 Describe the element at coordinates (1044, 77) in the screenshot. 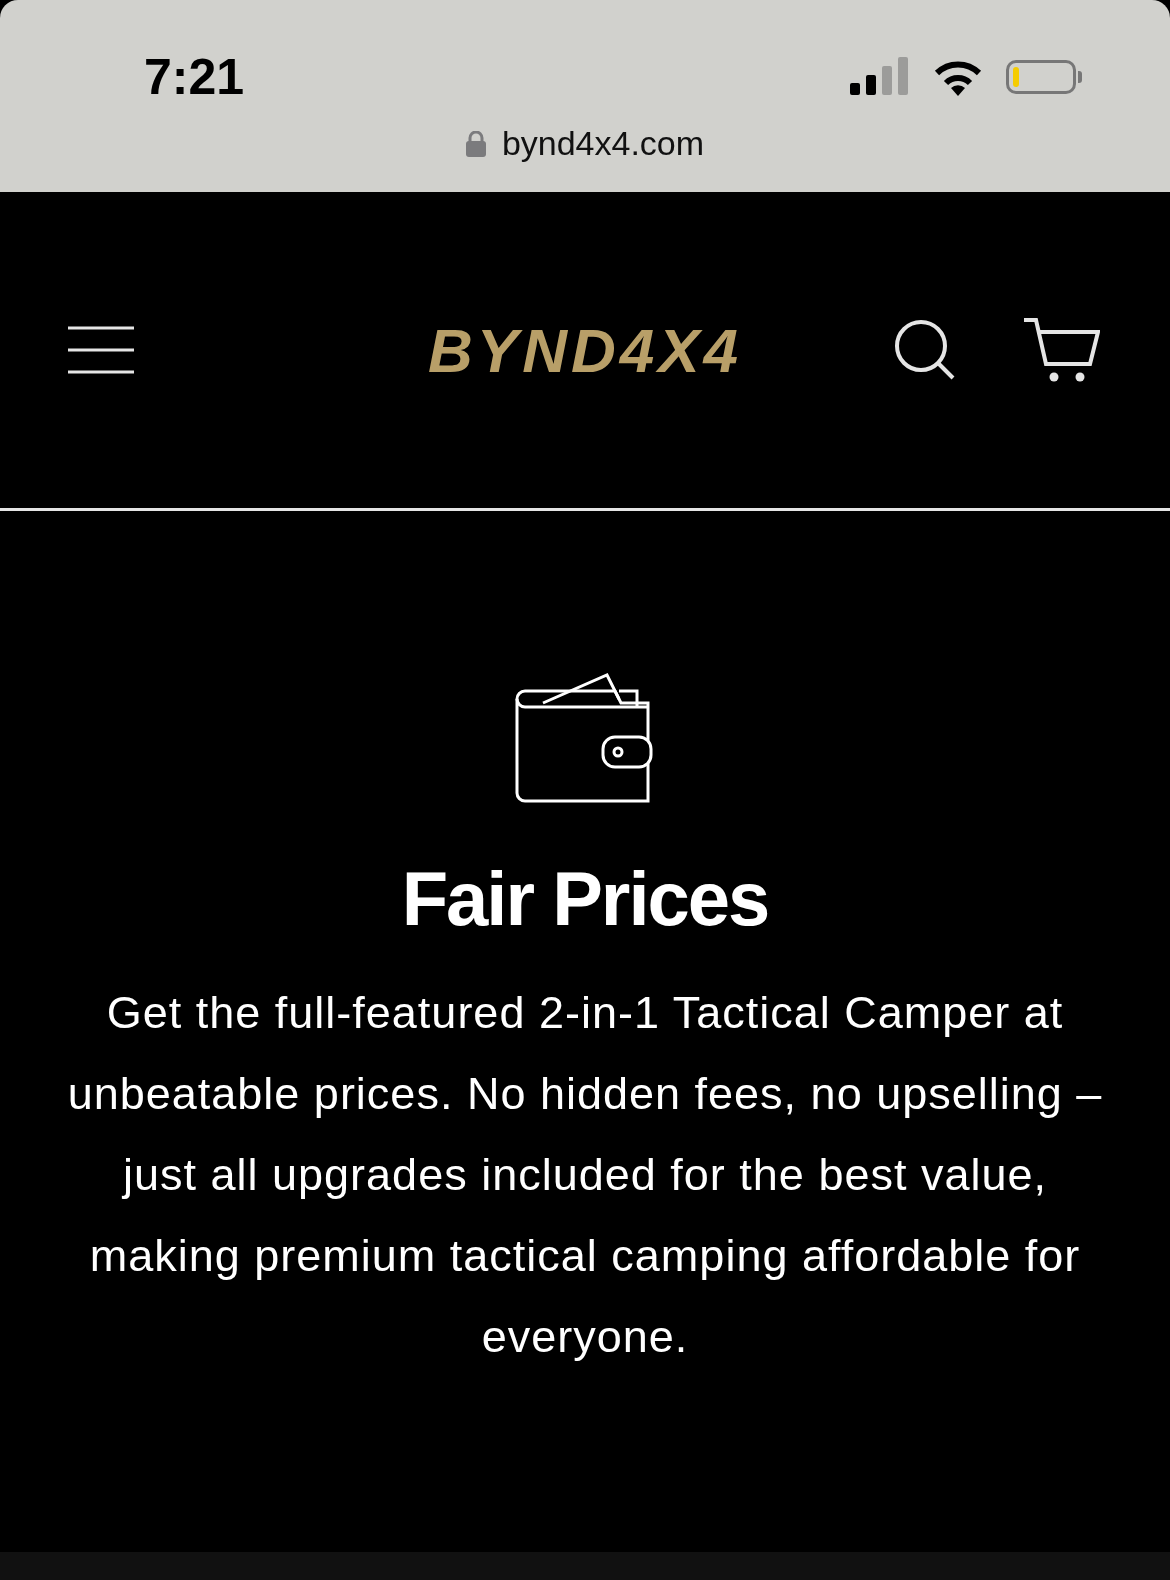

I see `battery-icon` at that location.